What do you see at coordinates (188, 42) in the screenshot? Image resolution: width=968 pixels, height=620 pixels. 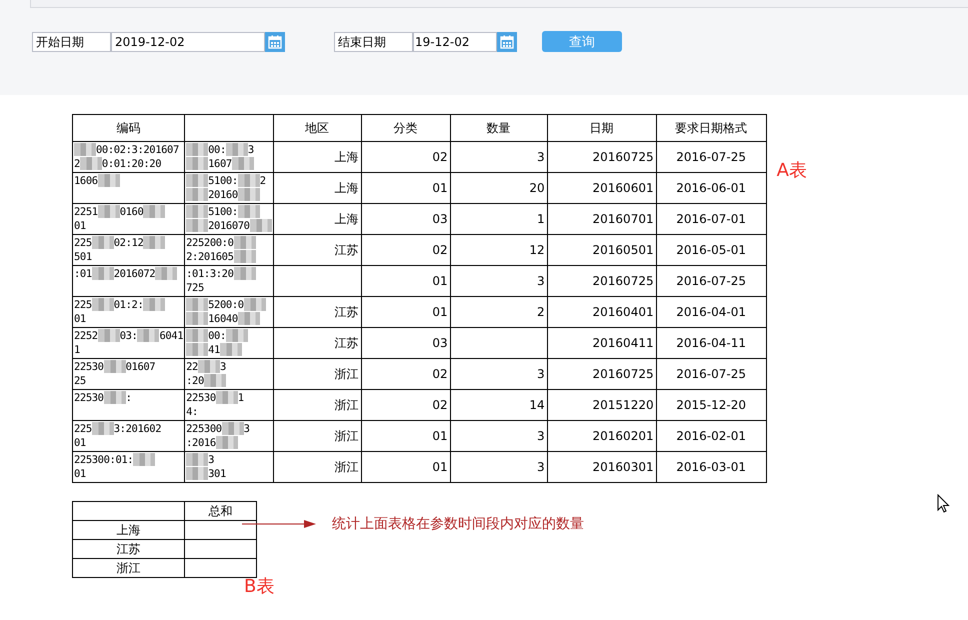 I see `start-date-field: 2019-12-02` at bounding box center [188, 42].